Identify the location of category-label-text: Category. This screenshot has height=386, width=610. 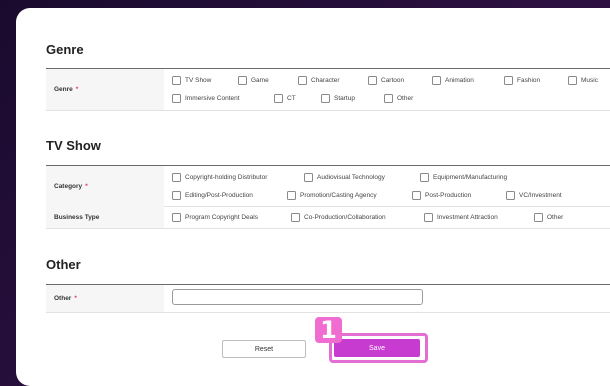
(68, 186).